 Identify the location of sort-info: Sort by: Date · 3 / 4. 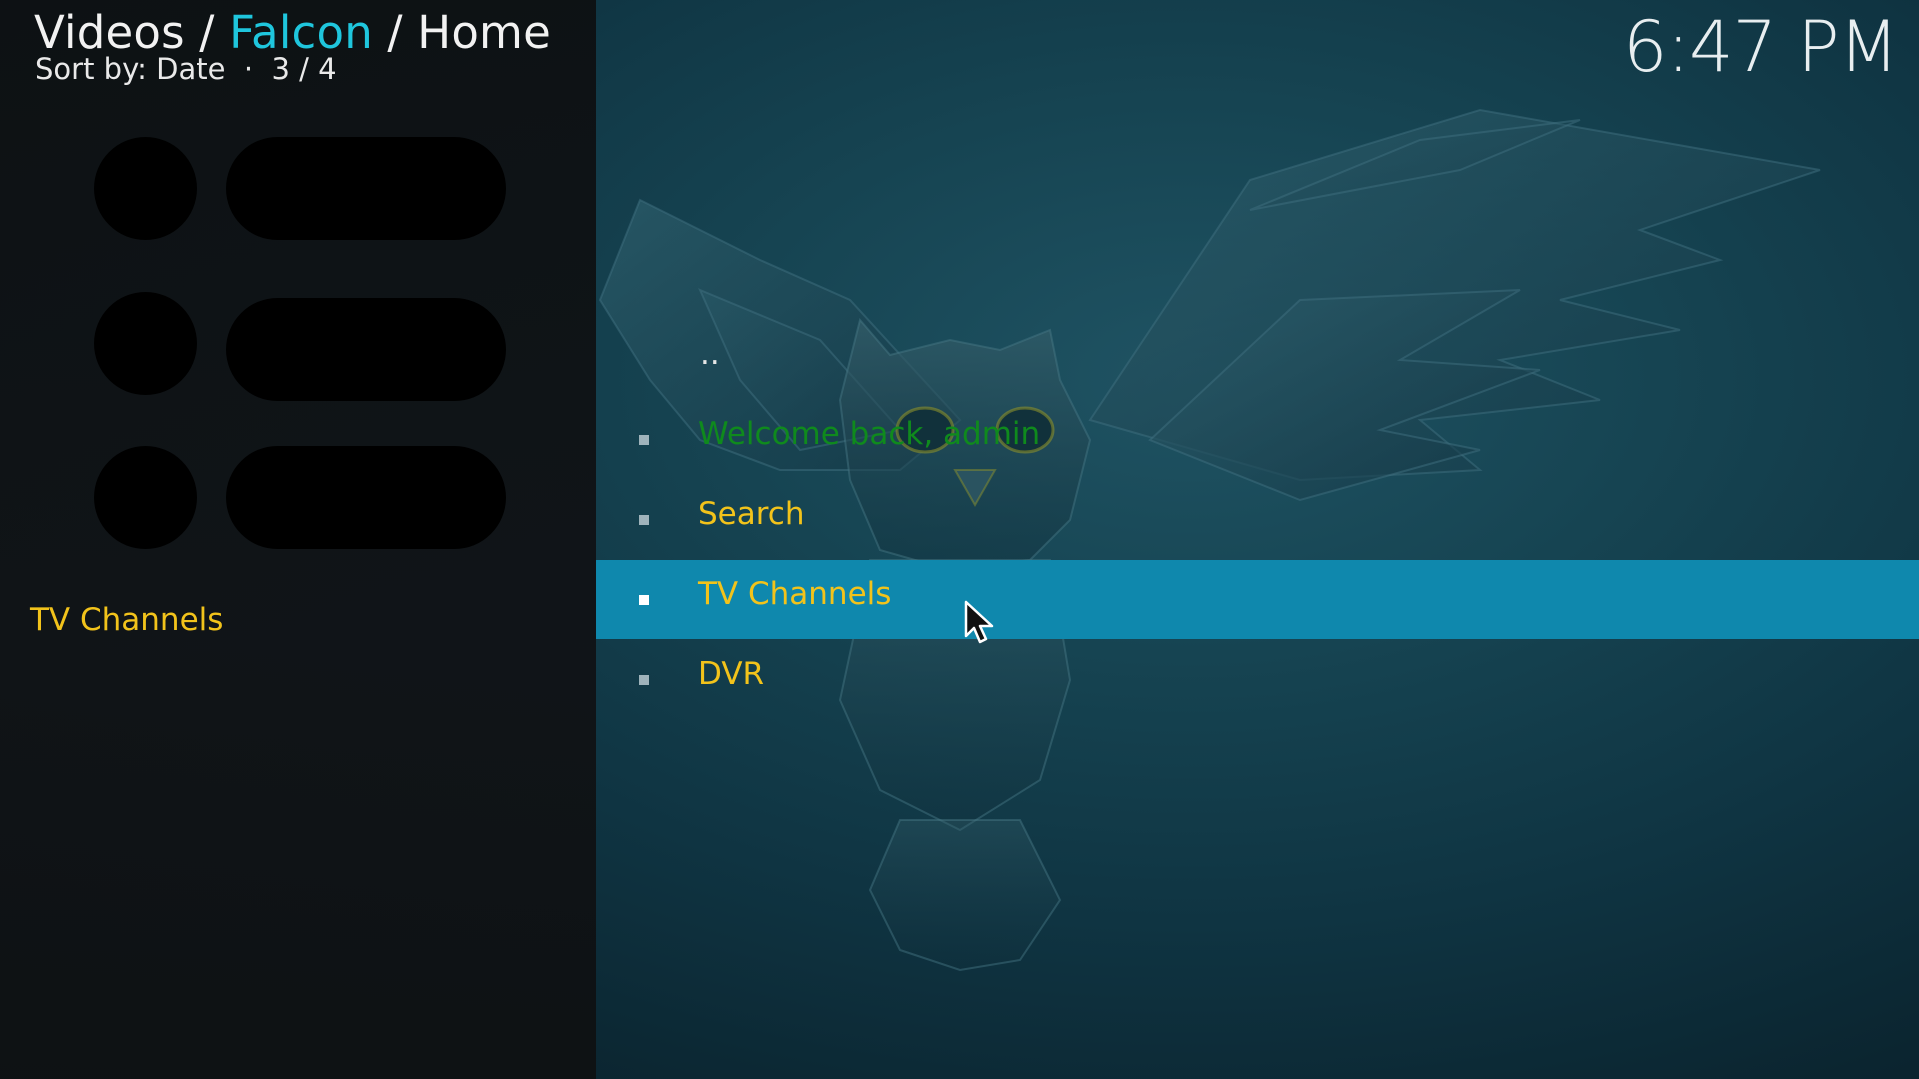
(186, 69).